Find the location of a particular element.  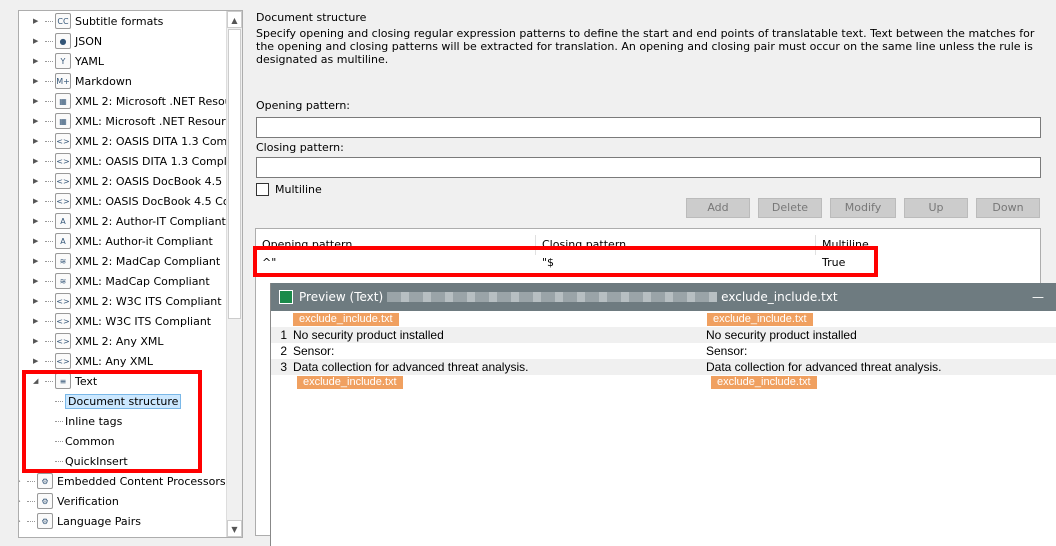

tree-item: ▶ A XML: Author-it Compliant is located at coordinates (123, 241).